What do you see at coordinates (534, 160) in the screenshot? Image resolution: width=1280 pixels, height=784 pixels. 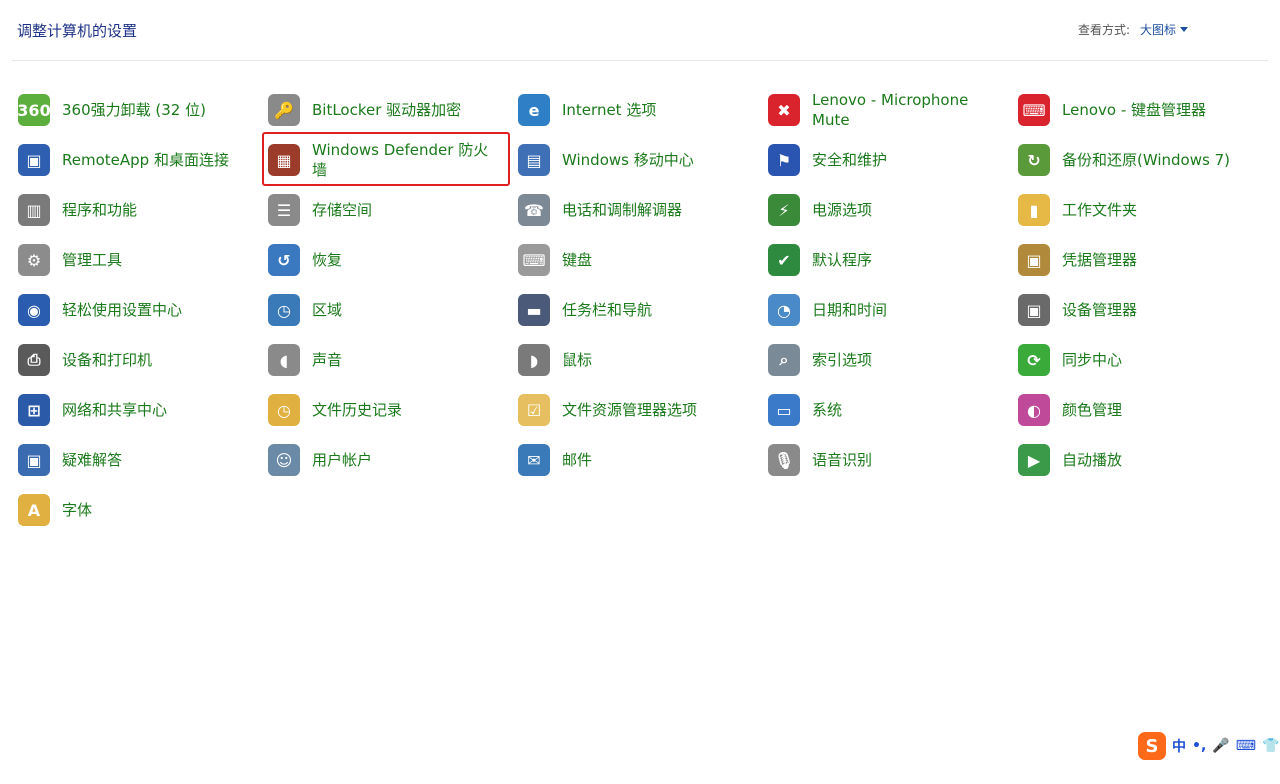 I see `mobility-center-icon: ▤` at bounding box center [534, 160].